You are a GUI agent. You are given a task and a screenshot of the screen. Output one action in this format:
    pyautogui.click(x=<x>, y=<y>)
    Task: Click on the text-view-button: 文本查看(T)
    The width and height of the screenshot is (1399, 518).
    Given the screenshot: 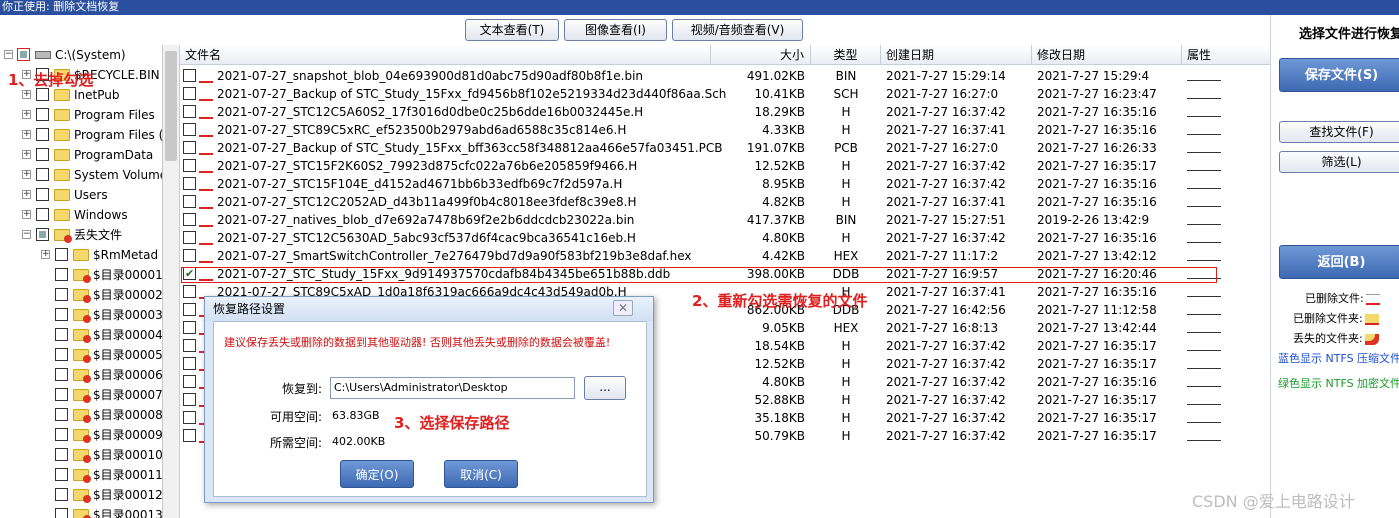 What is the action you would take?
    pyautogui.click(x=512, y=30)
    